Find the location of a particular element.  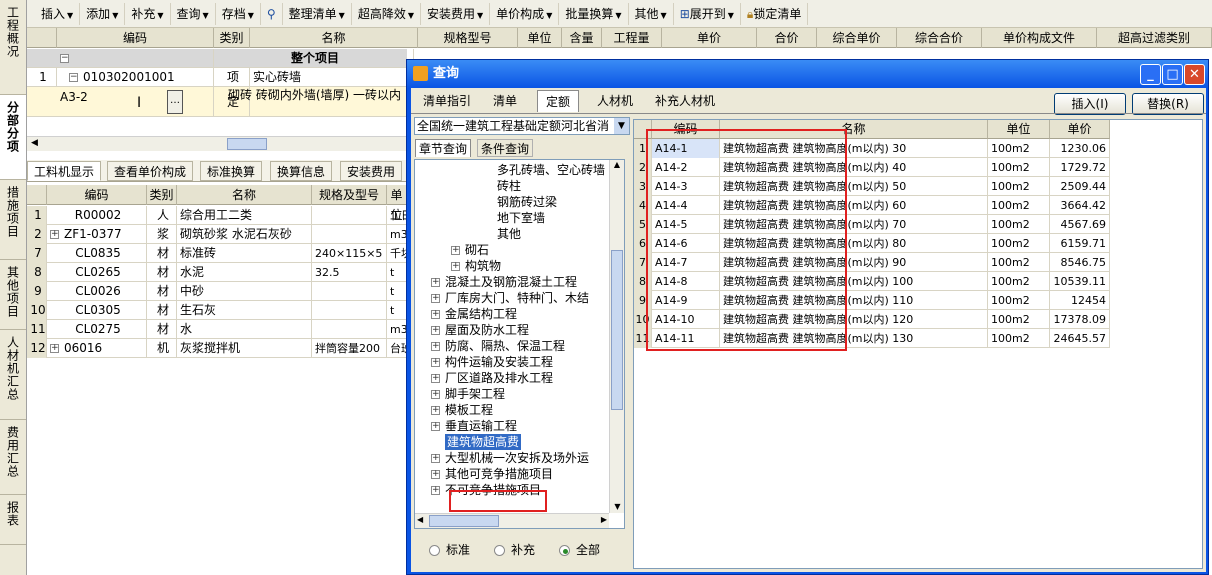

tree-item: 地下室墙 is located at coordinates (521, 218).